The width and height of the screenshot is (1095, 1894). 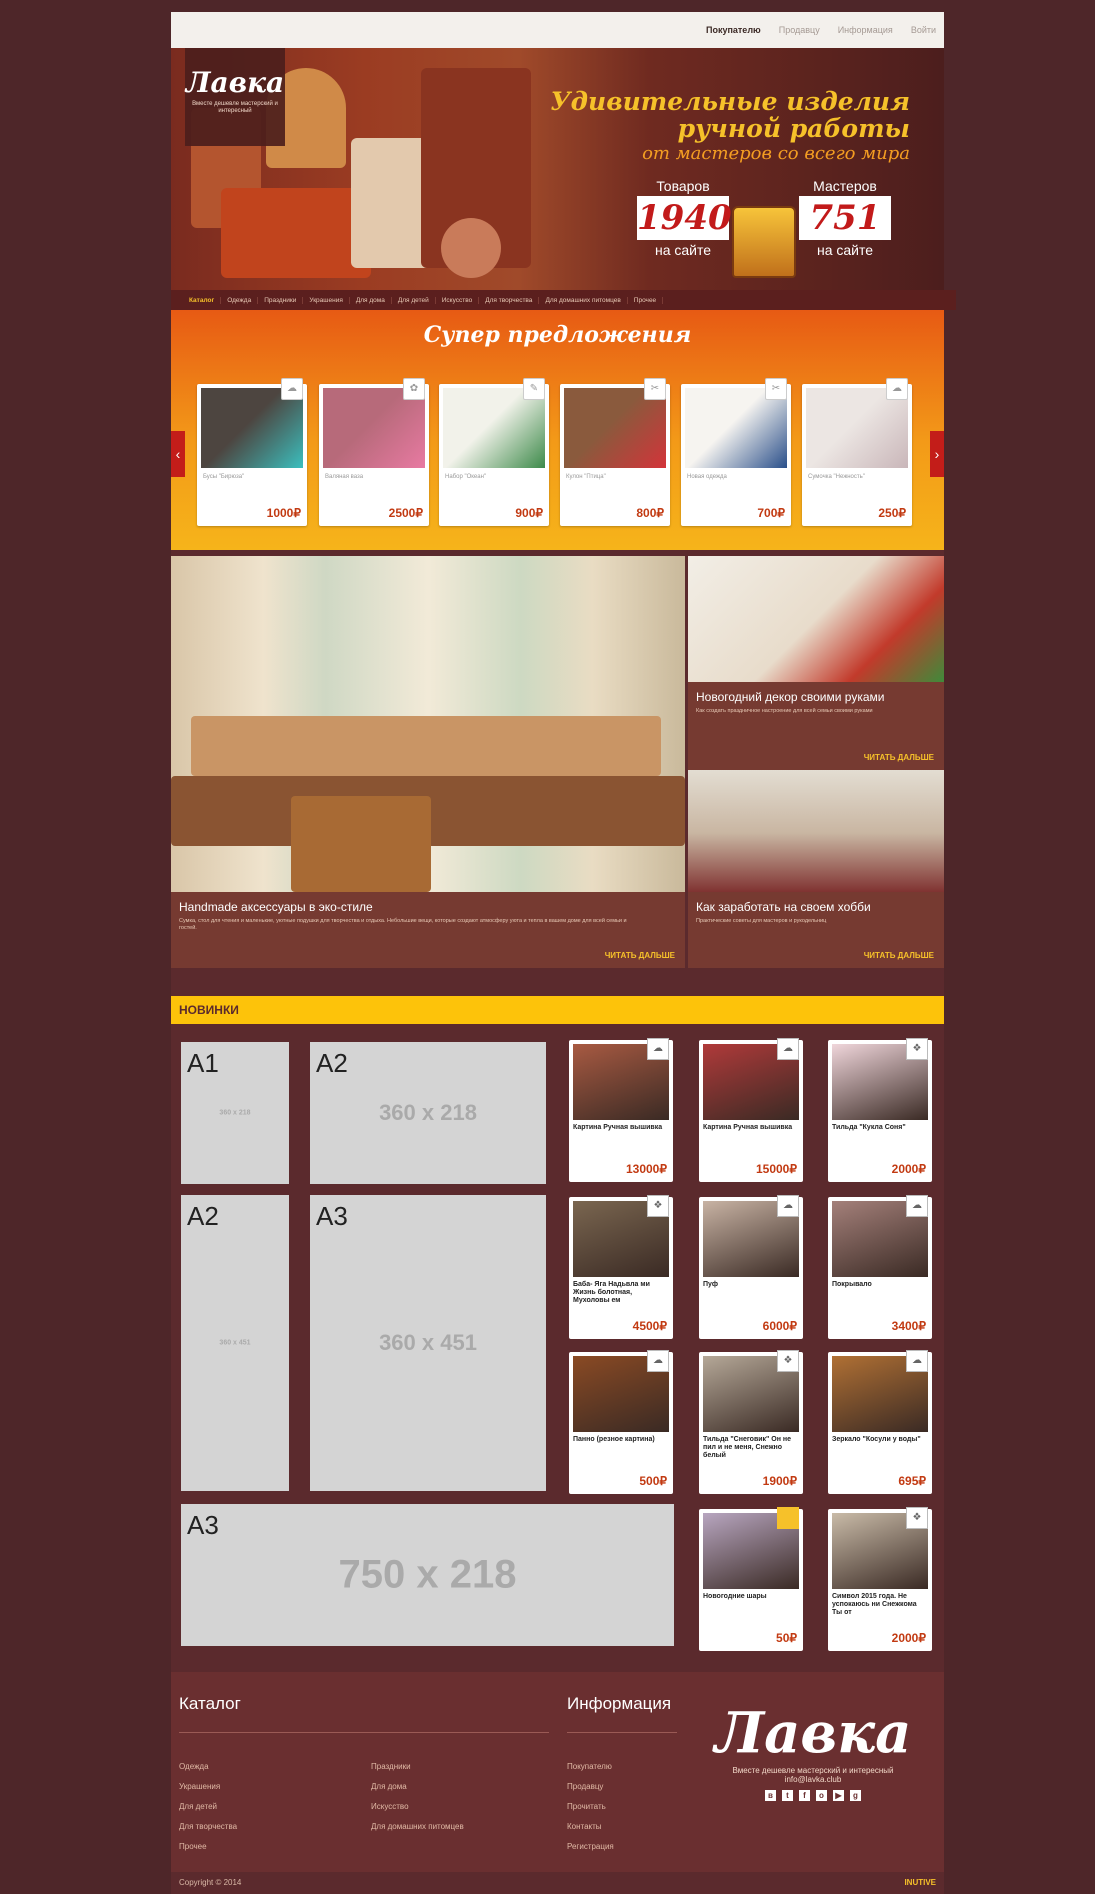 I want to click on article-main-more: ЧИТАТЬ ДАЛЬШЕ, so click(x=640, y=955).